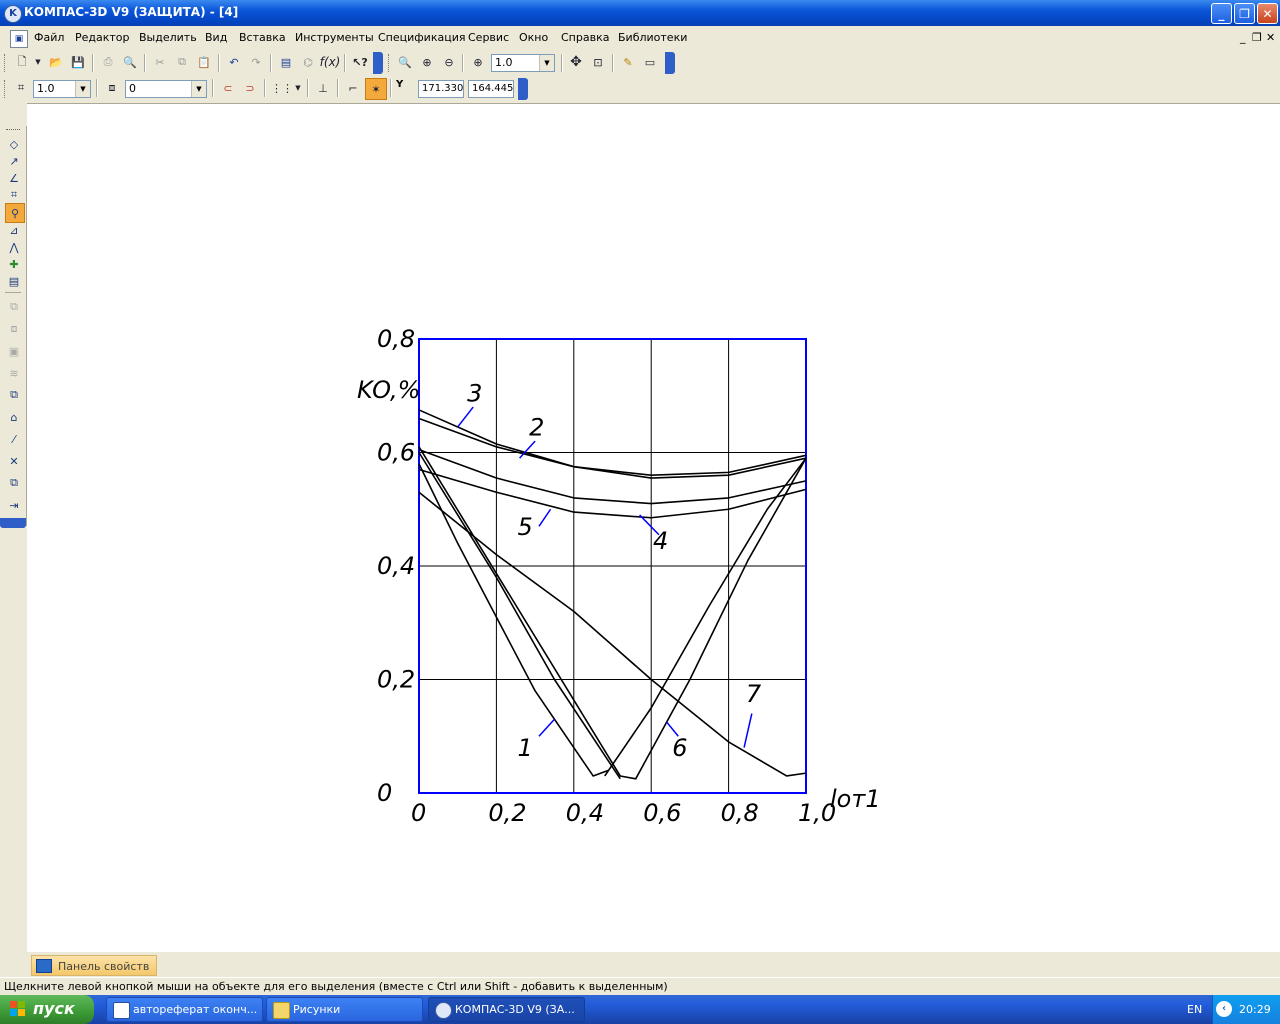  What do you see at coordinates (488, 37) in the screenshot?
I see `menu-service: Сервис` at bounding box center [488, 37].